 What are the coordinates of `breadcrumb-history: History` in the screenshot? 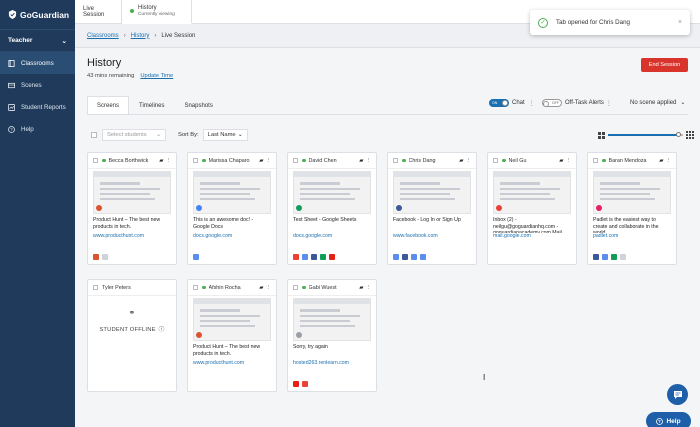 It's located at (140, 36).